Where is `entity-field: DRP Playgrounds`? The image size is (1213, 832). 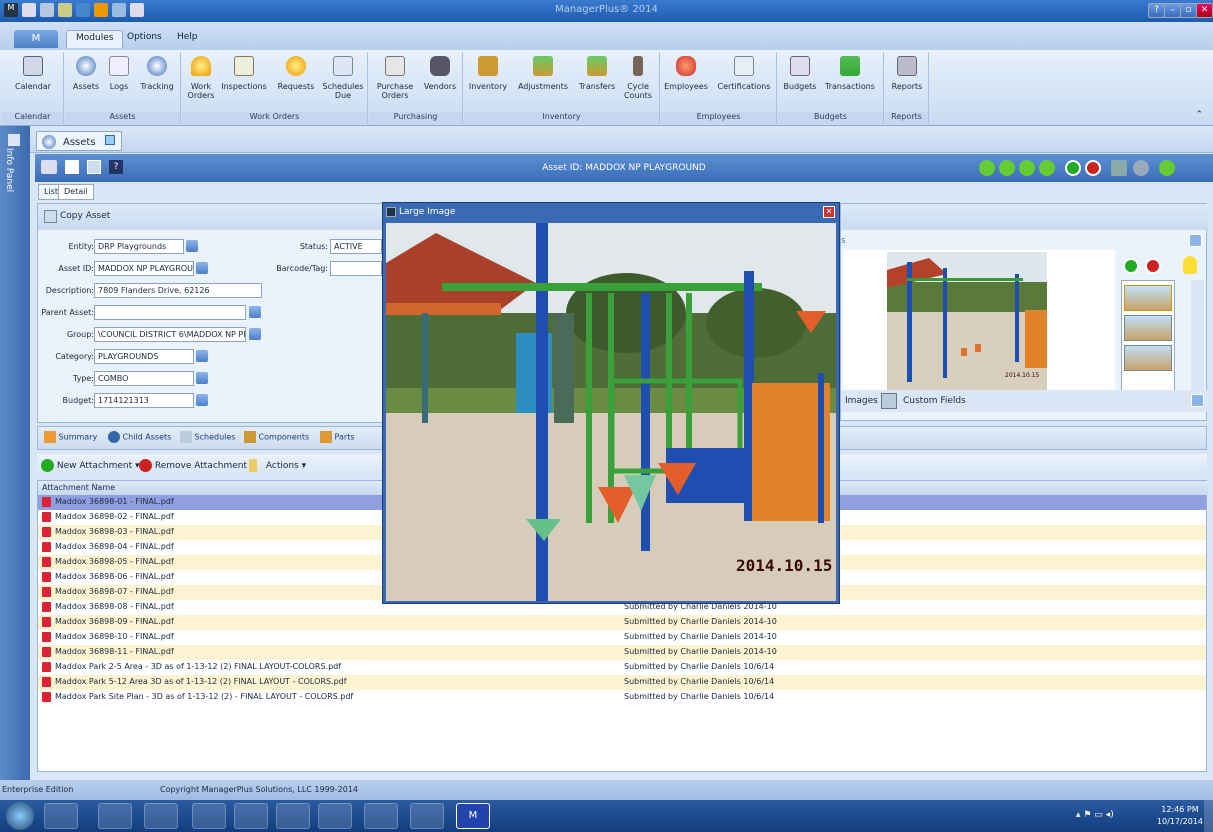 entity-field: DRP Playgrounds is located at coordinates (139, 246).